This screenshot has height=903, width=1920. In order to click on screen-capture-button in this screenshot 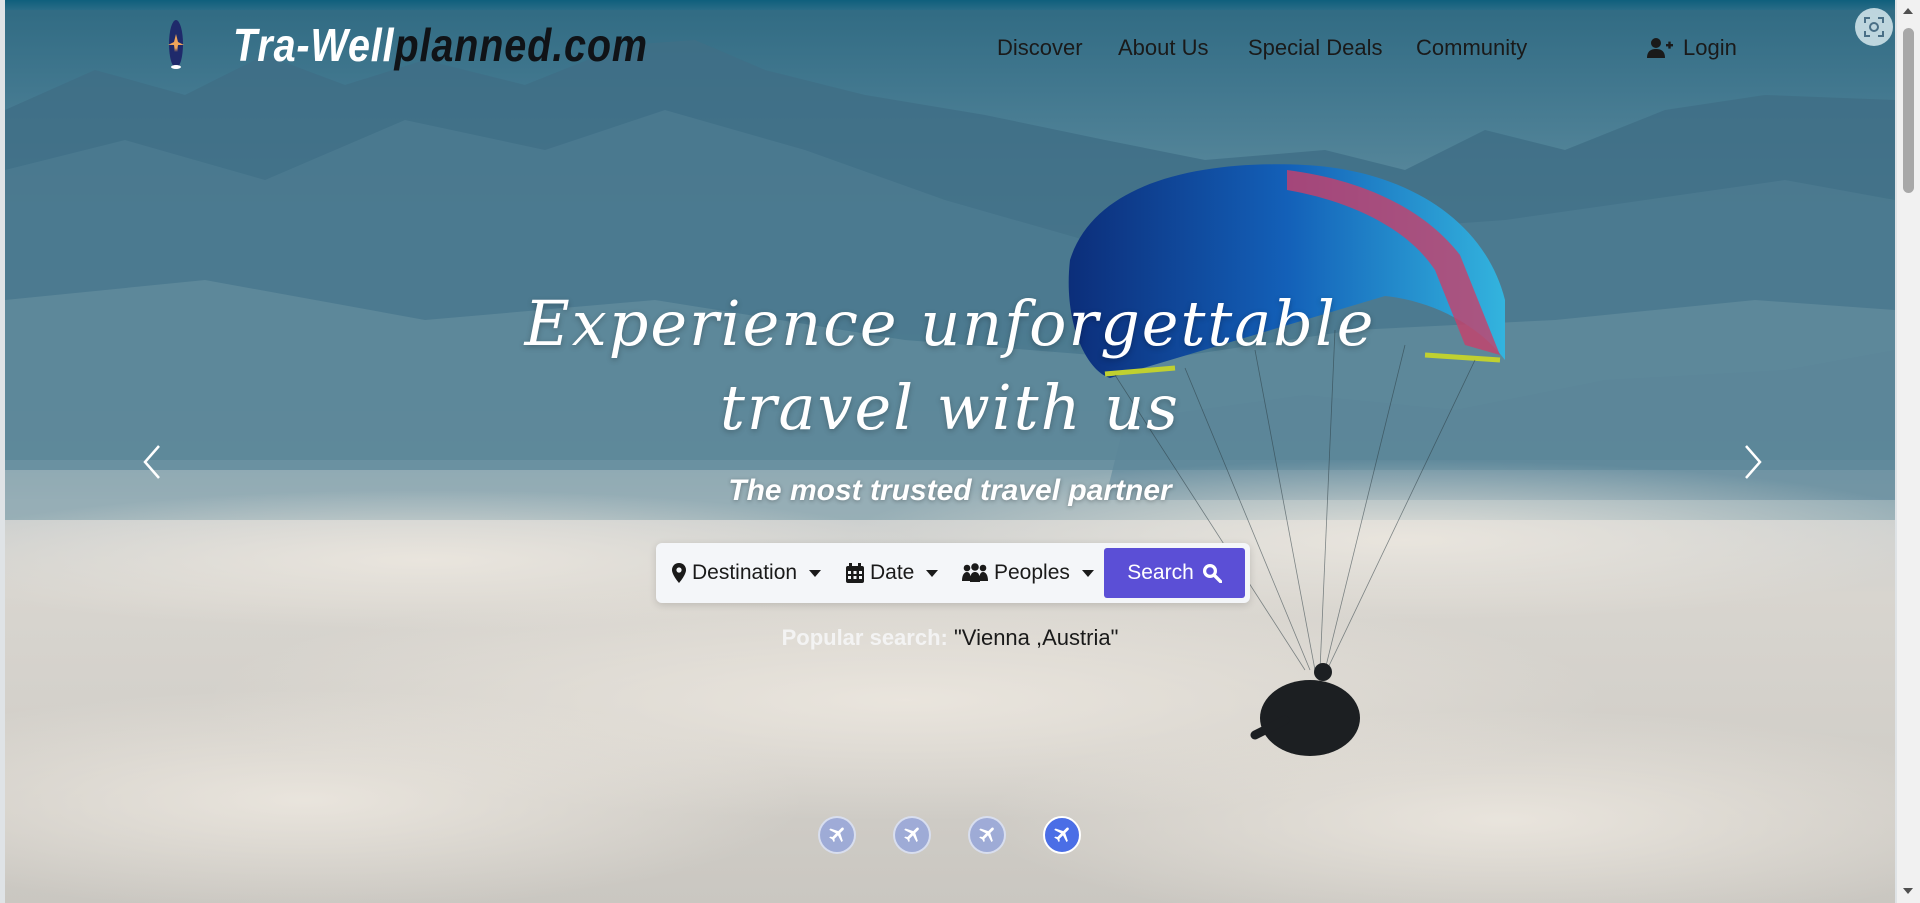, I will do `click(1874, 27)`.